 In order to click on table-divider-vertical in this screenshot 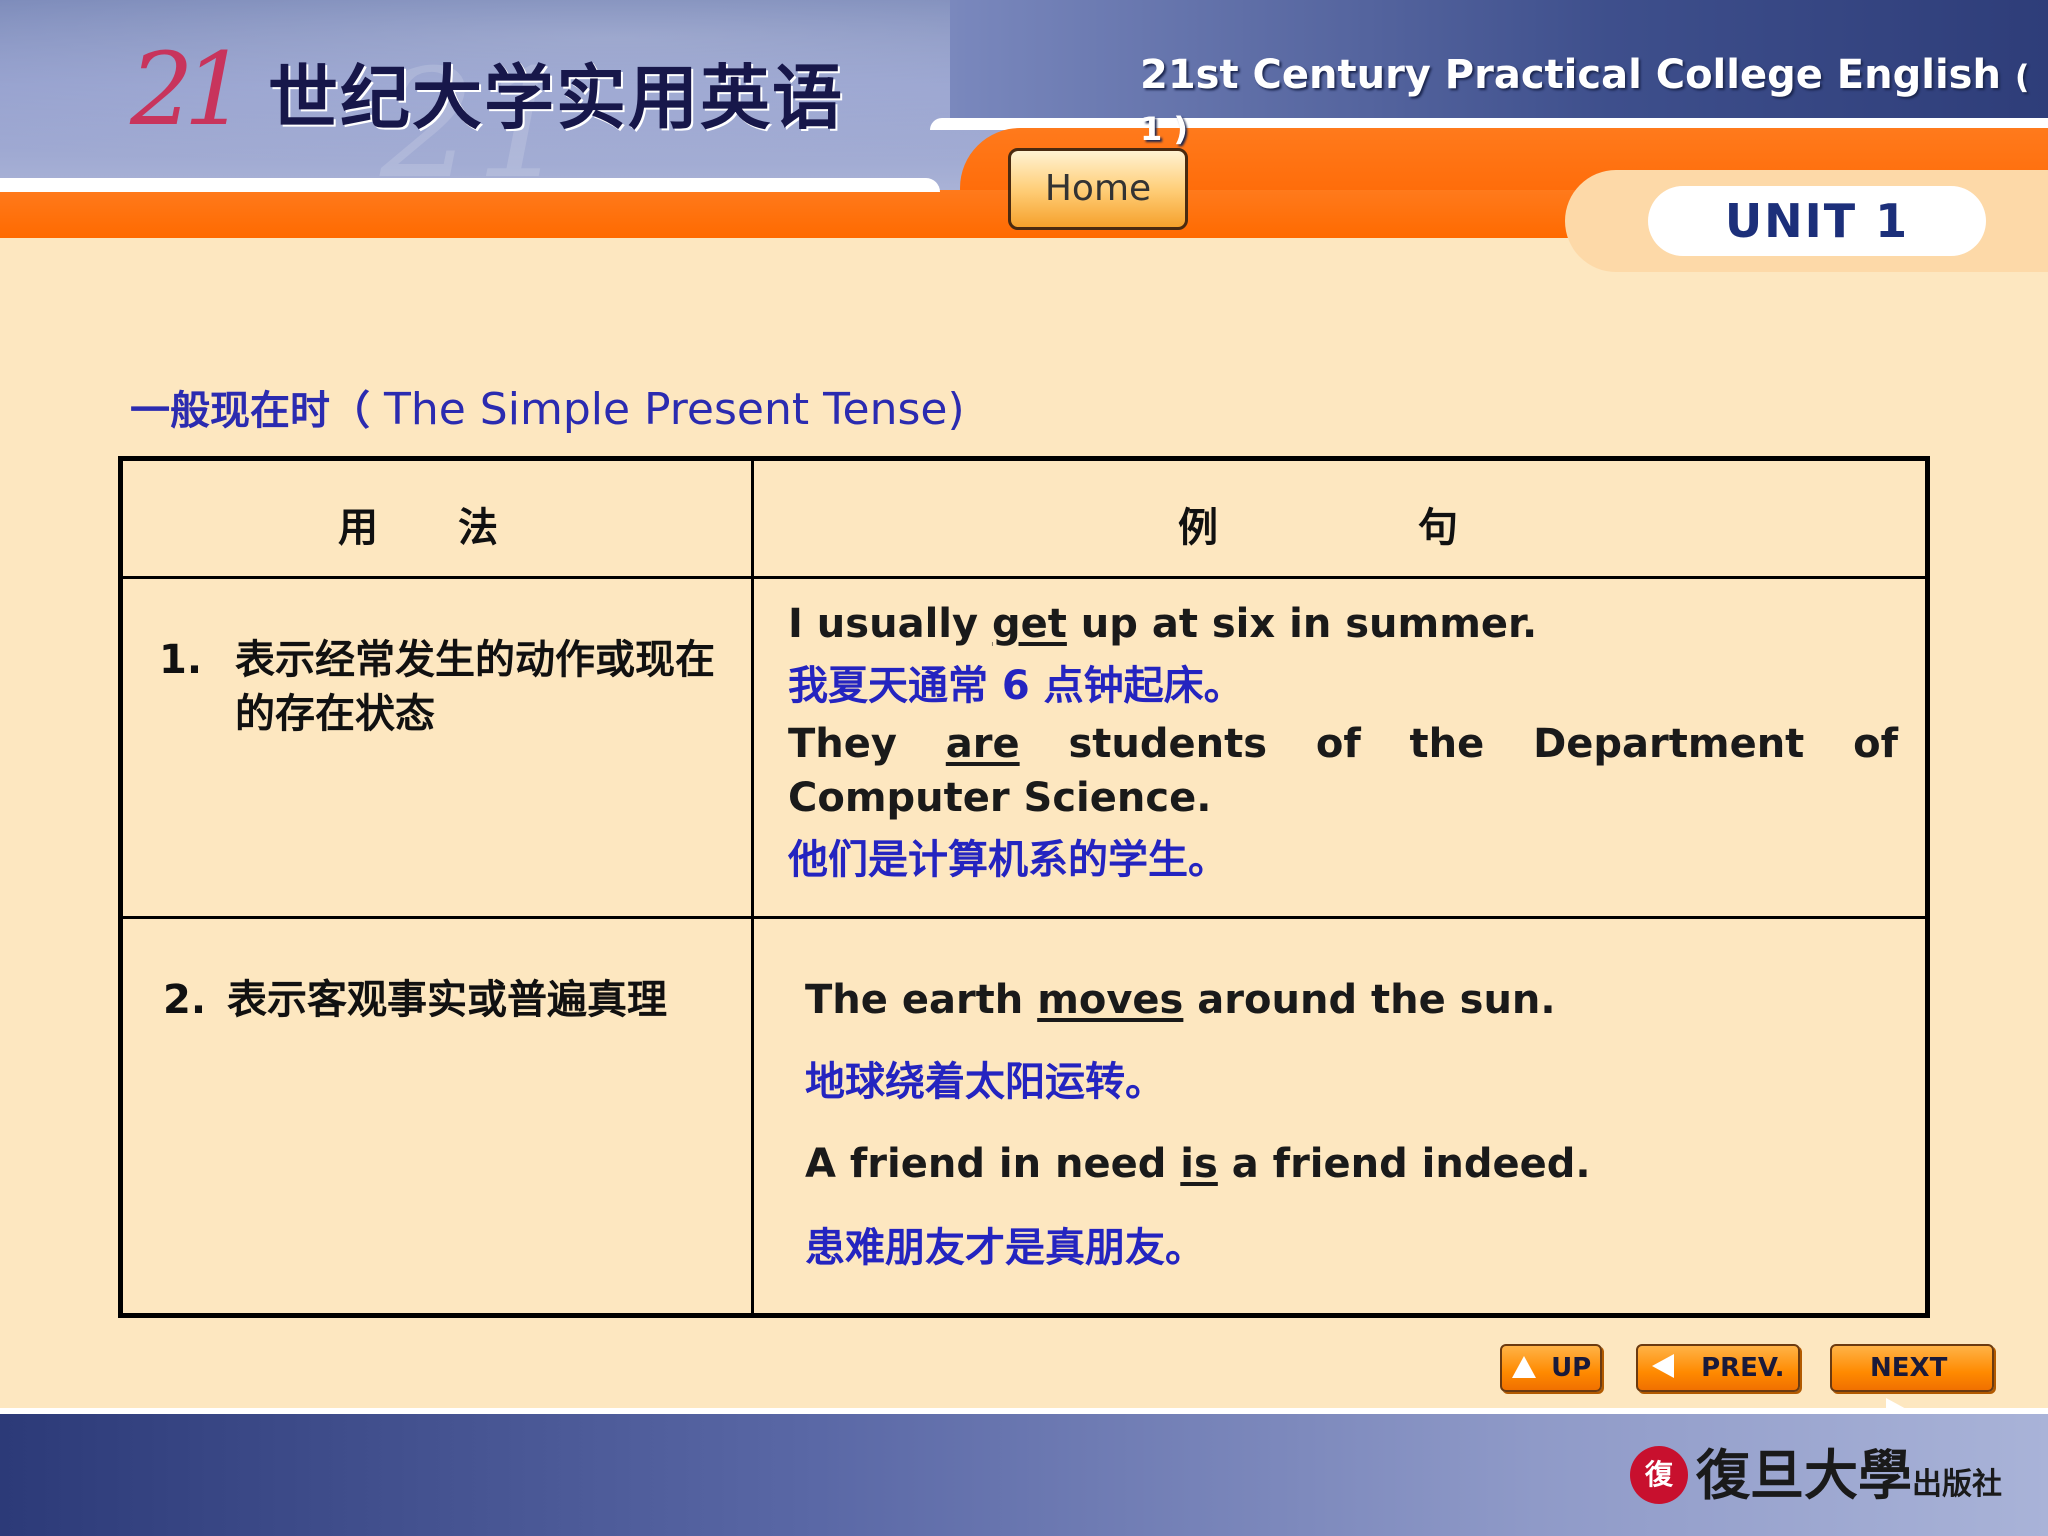, I will do `click(752, 887)`.